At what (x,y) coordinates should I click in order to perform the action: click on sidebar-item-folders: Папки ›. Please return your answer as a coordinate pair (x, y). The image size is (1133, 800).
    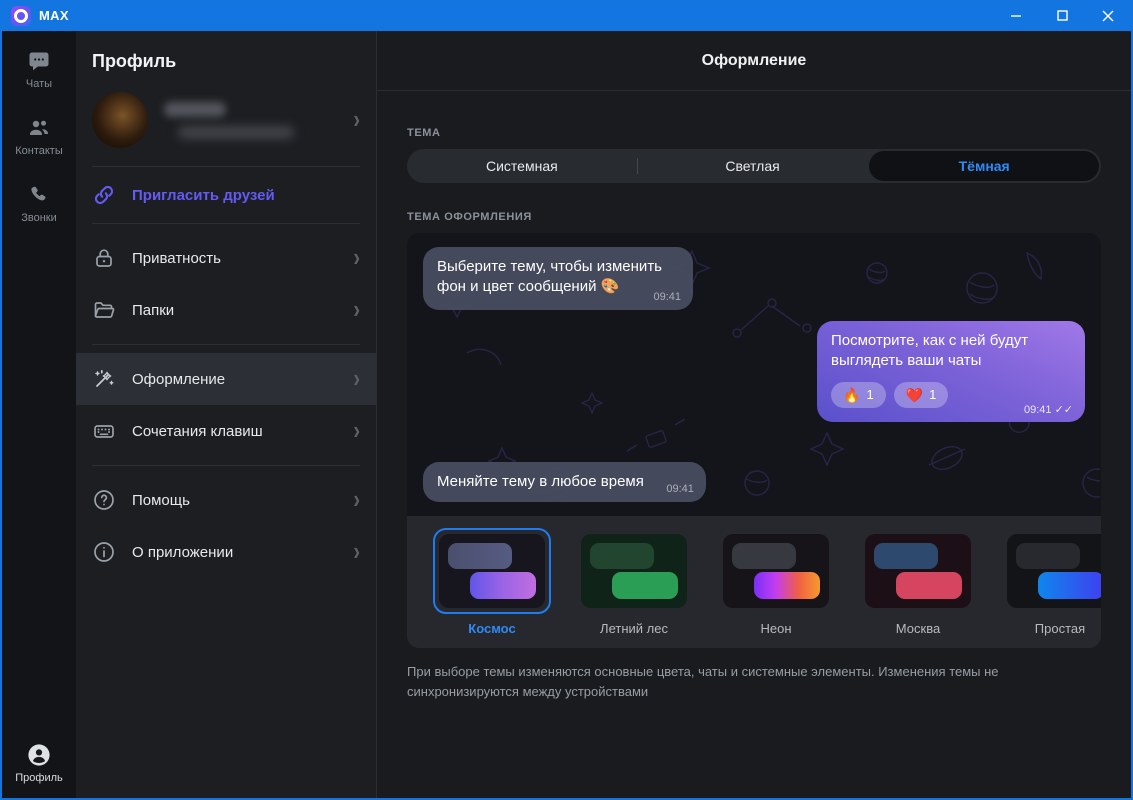
    Looking at the image, I should click on (226, 310).